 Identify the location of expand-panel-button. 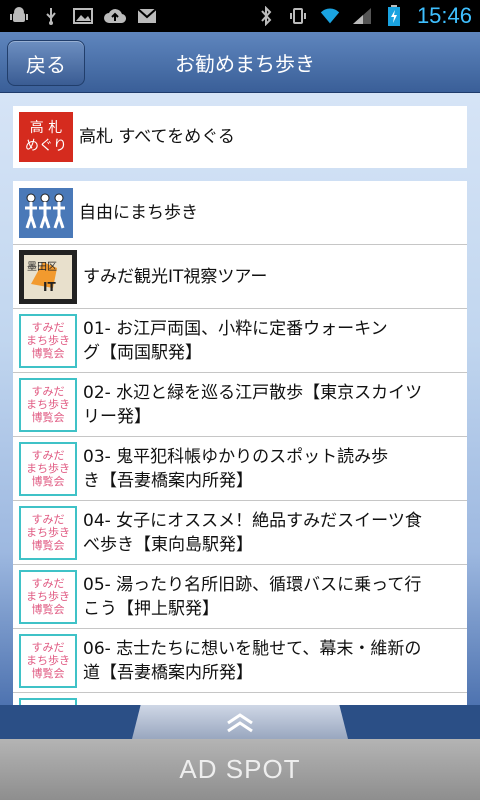
(240, 722).